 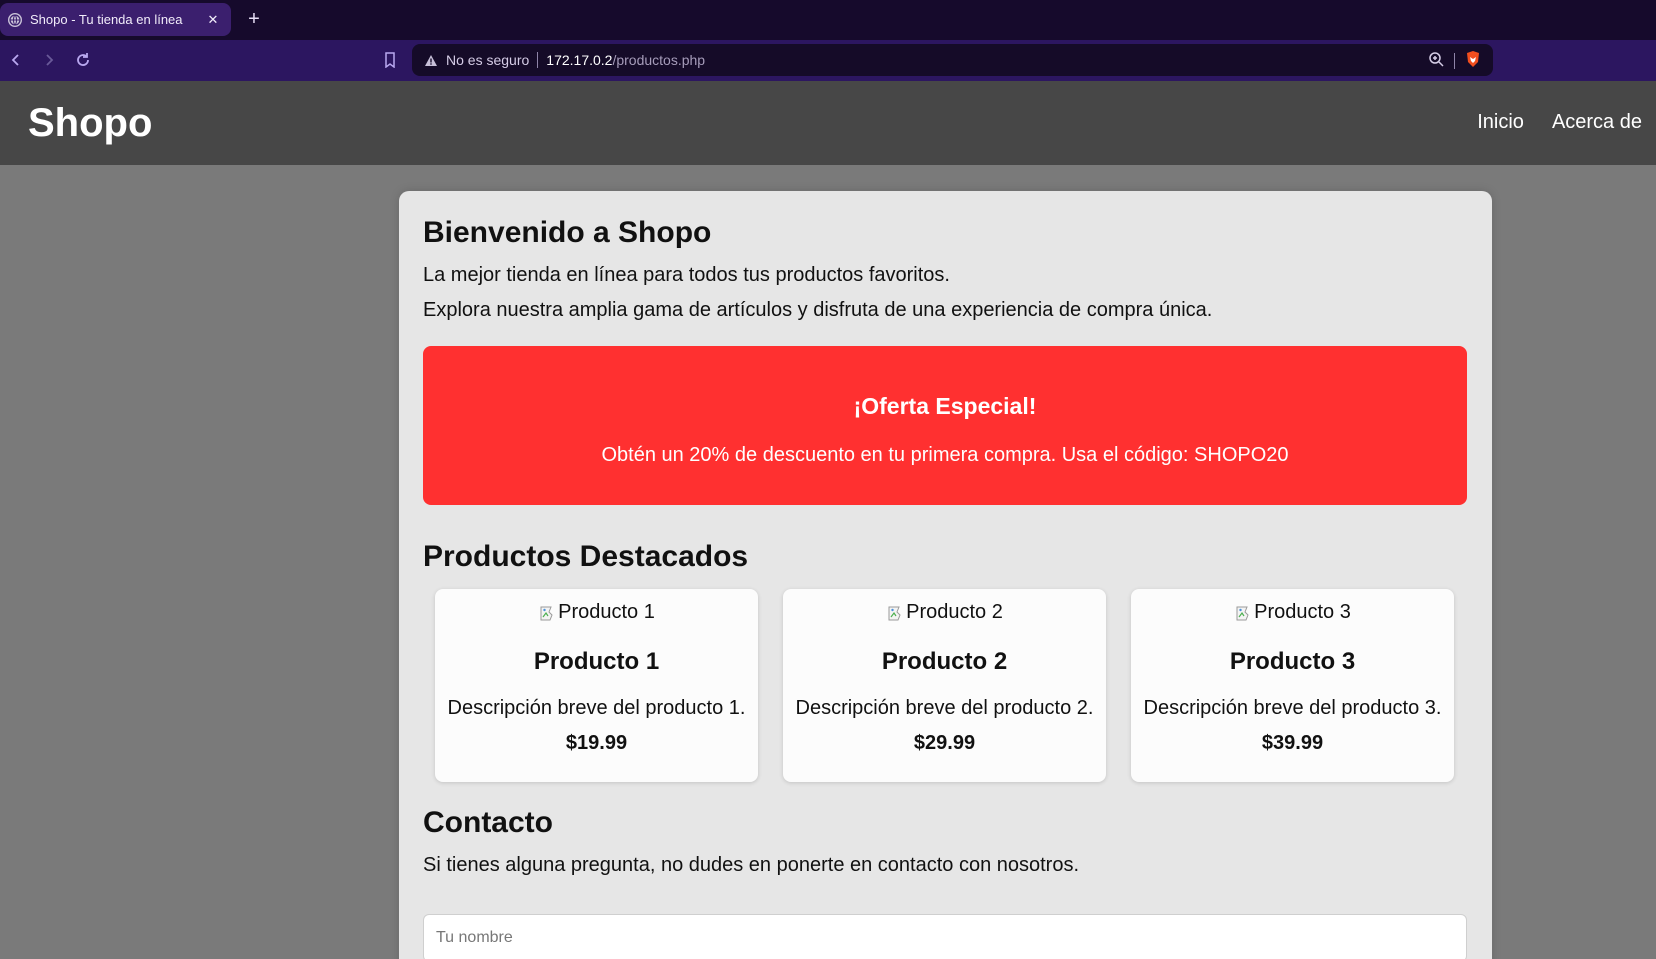 I want to click on plus-icon: +, so click(x=254, y=19).